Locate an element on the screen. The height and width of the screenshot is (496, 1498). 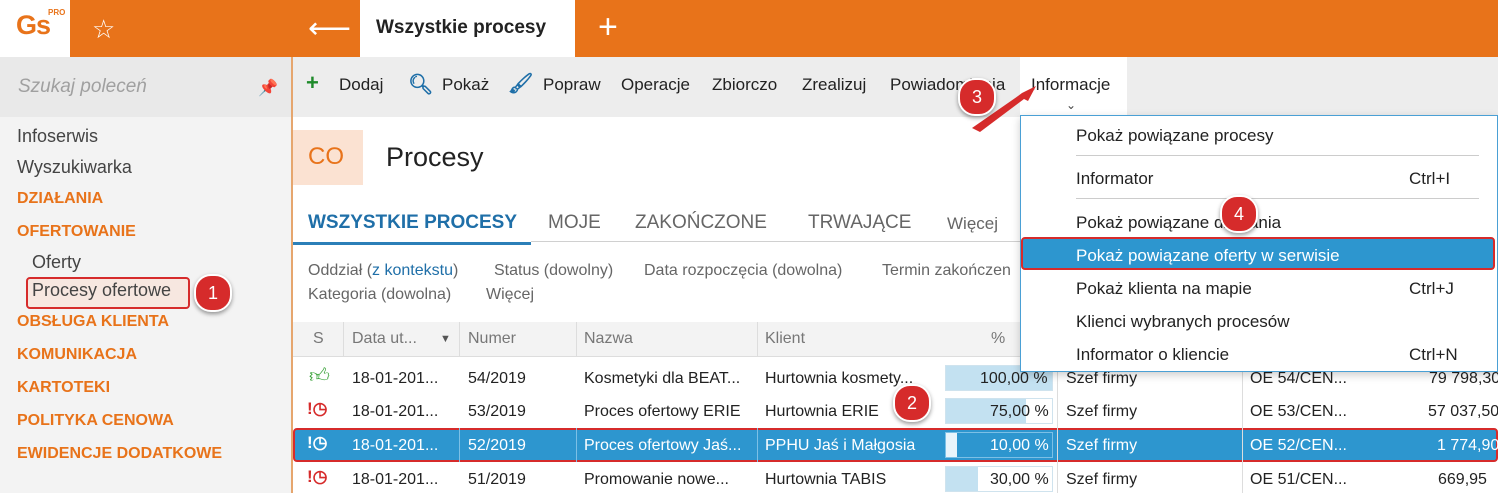
step-badge-2: 2 is located at coordinates (912, 403).